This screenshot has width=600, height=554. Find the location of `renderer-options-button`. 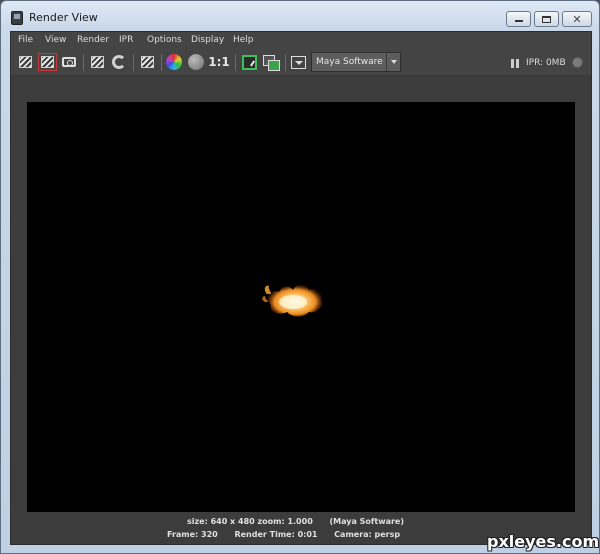

renderer-options-button is located at coordinates (298, 62).